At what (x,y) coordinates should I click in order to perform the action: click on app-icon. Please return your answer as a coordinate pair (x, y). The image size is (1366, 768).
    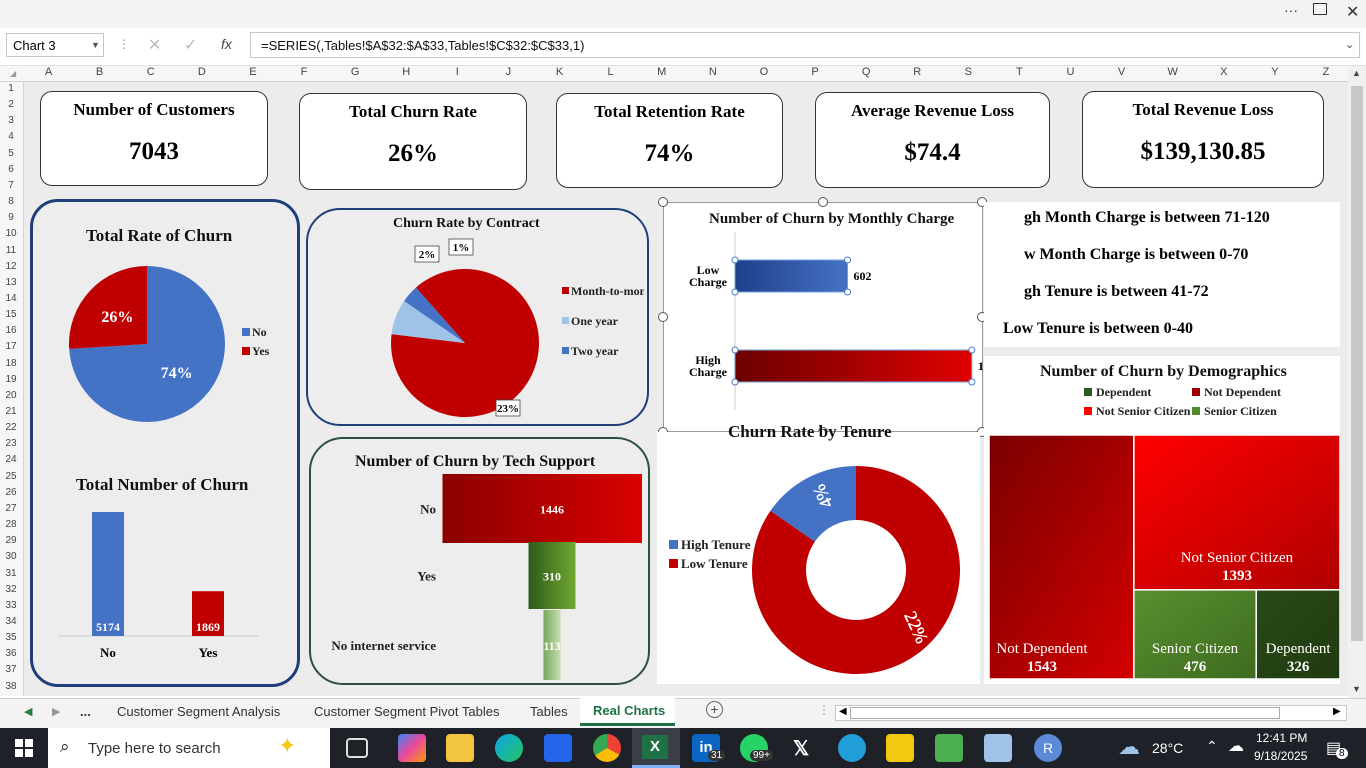
    Looking at the image, I should click on (949, 748).